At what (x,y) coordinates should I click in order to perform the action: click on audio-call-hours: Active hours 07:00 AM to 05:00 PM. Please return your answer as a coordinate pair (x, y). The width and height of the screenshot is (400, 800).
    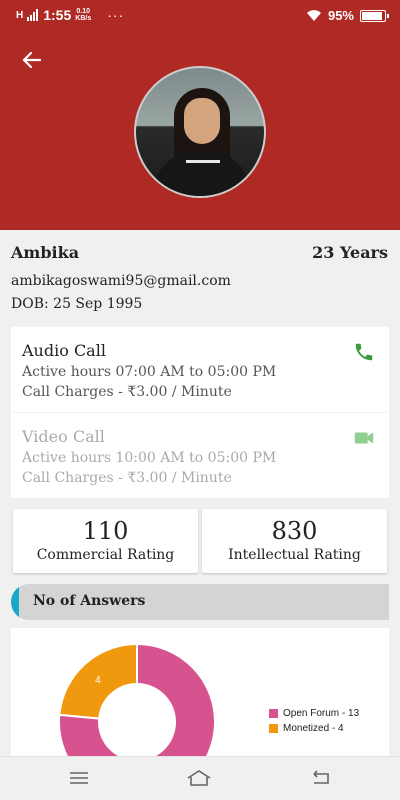
    Looking at the image, I should click on (149, 372).